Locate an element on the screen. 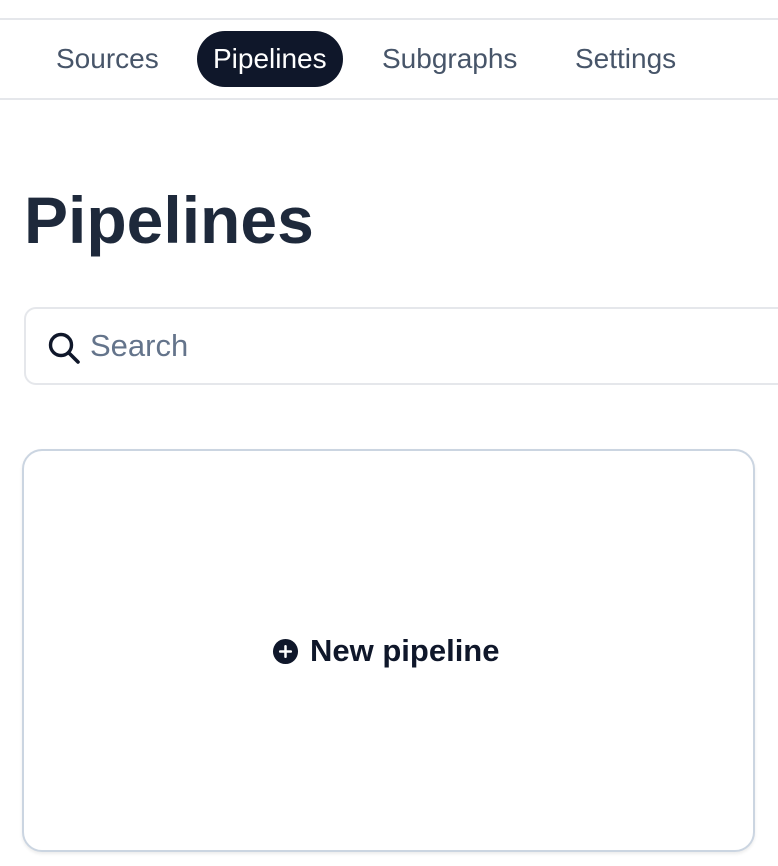 The height and width of the screenshot is (866, 778). tab-sources: Sources is located at coordinates (107, 59).